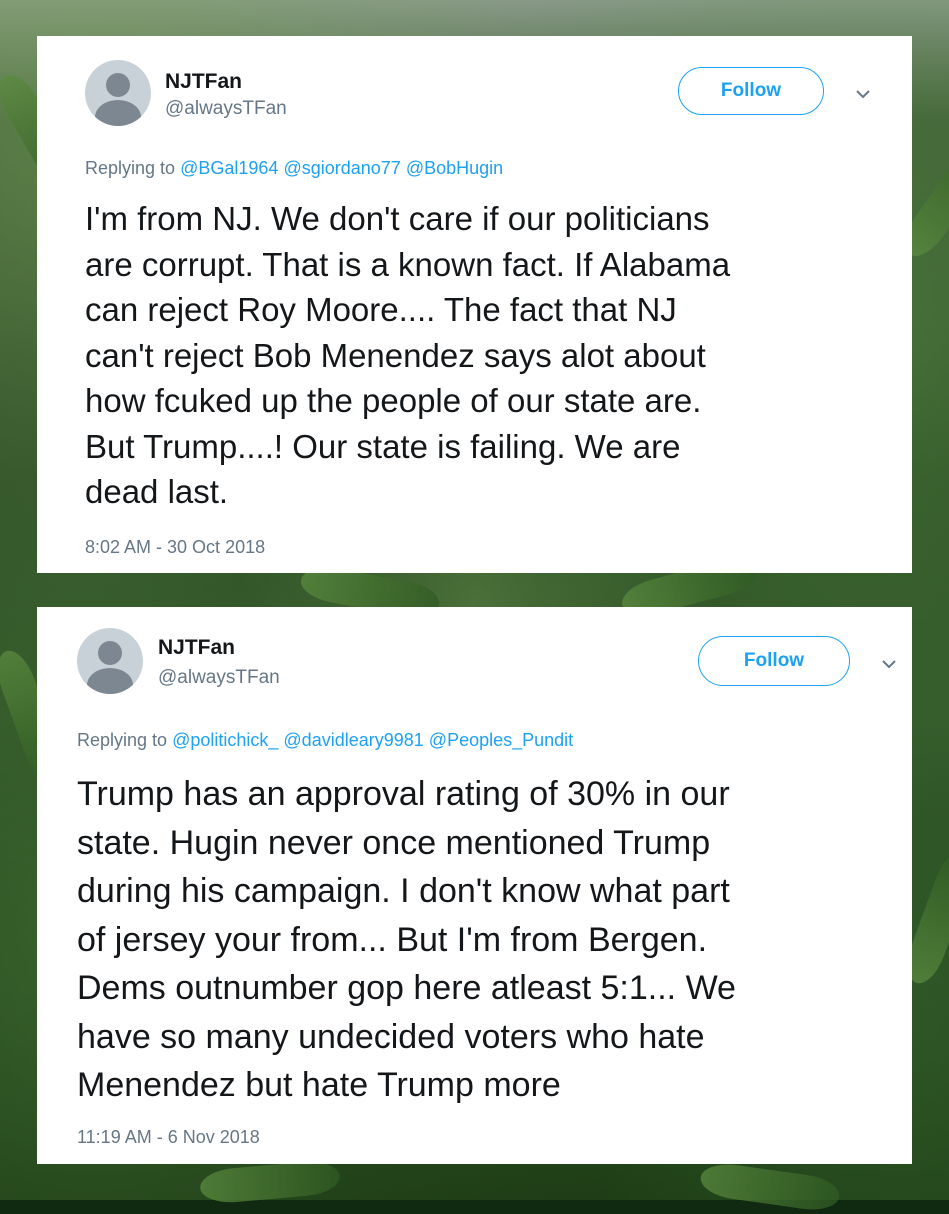  I want to click on mention-link: @BGal1964, so click(229, 168).